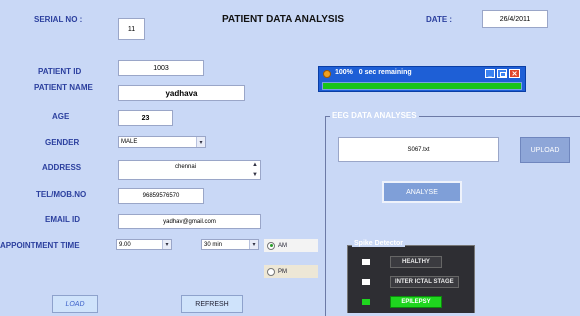  What do you see at coordinates (271, 271) in the screenshot?
I see `pm-radio-circle` at bounding box center [271, 271].